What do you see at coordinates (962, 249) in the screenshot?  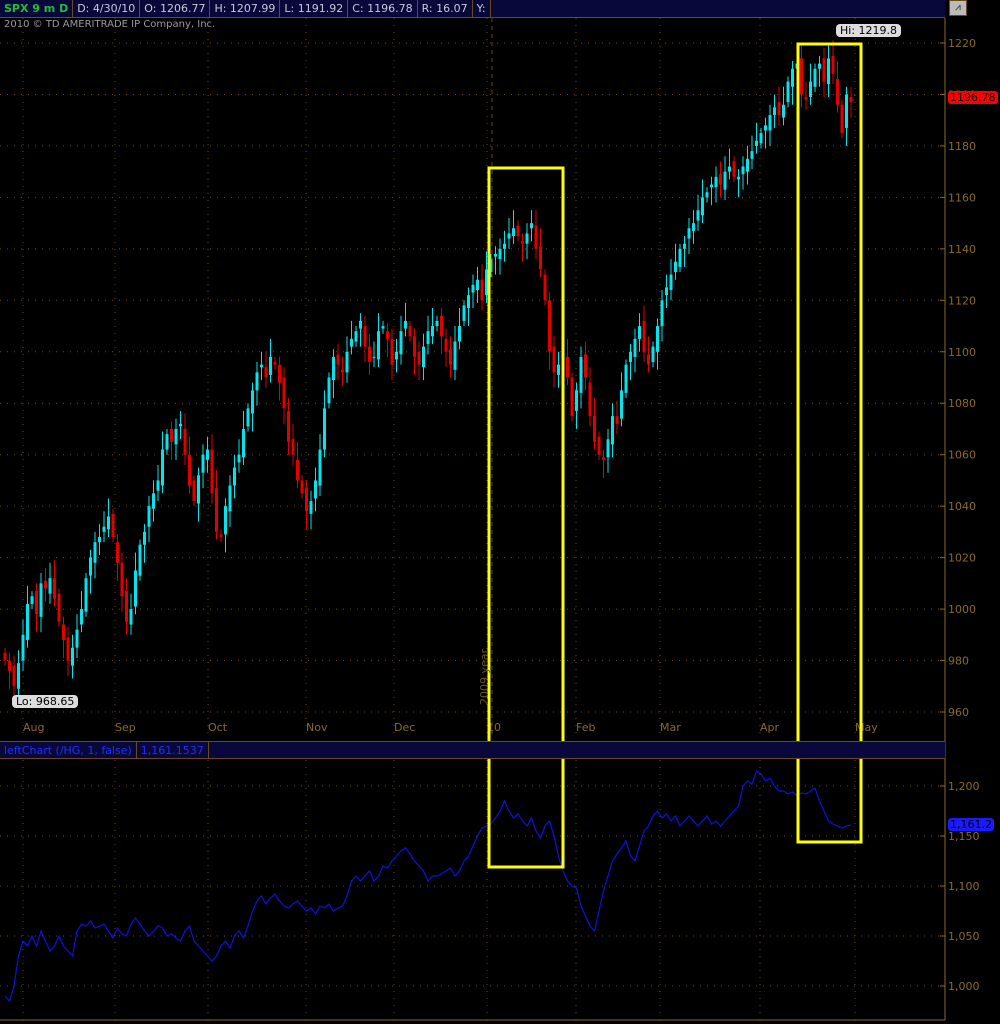 I see `y-tick-label: 1140` at bounding box center [962, 249].